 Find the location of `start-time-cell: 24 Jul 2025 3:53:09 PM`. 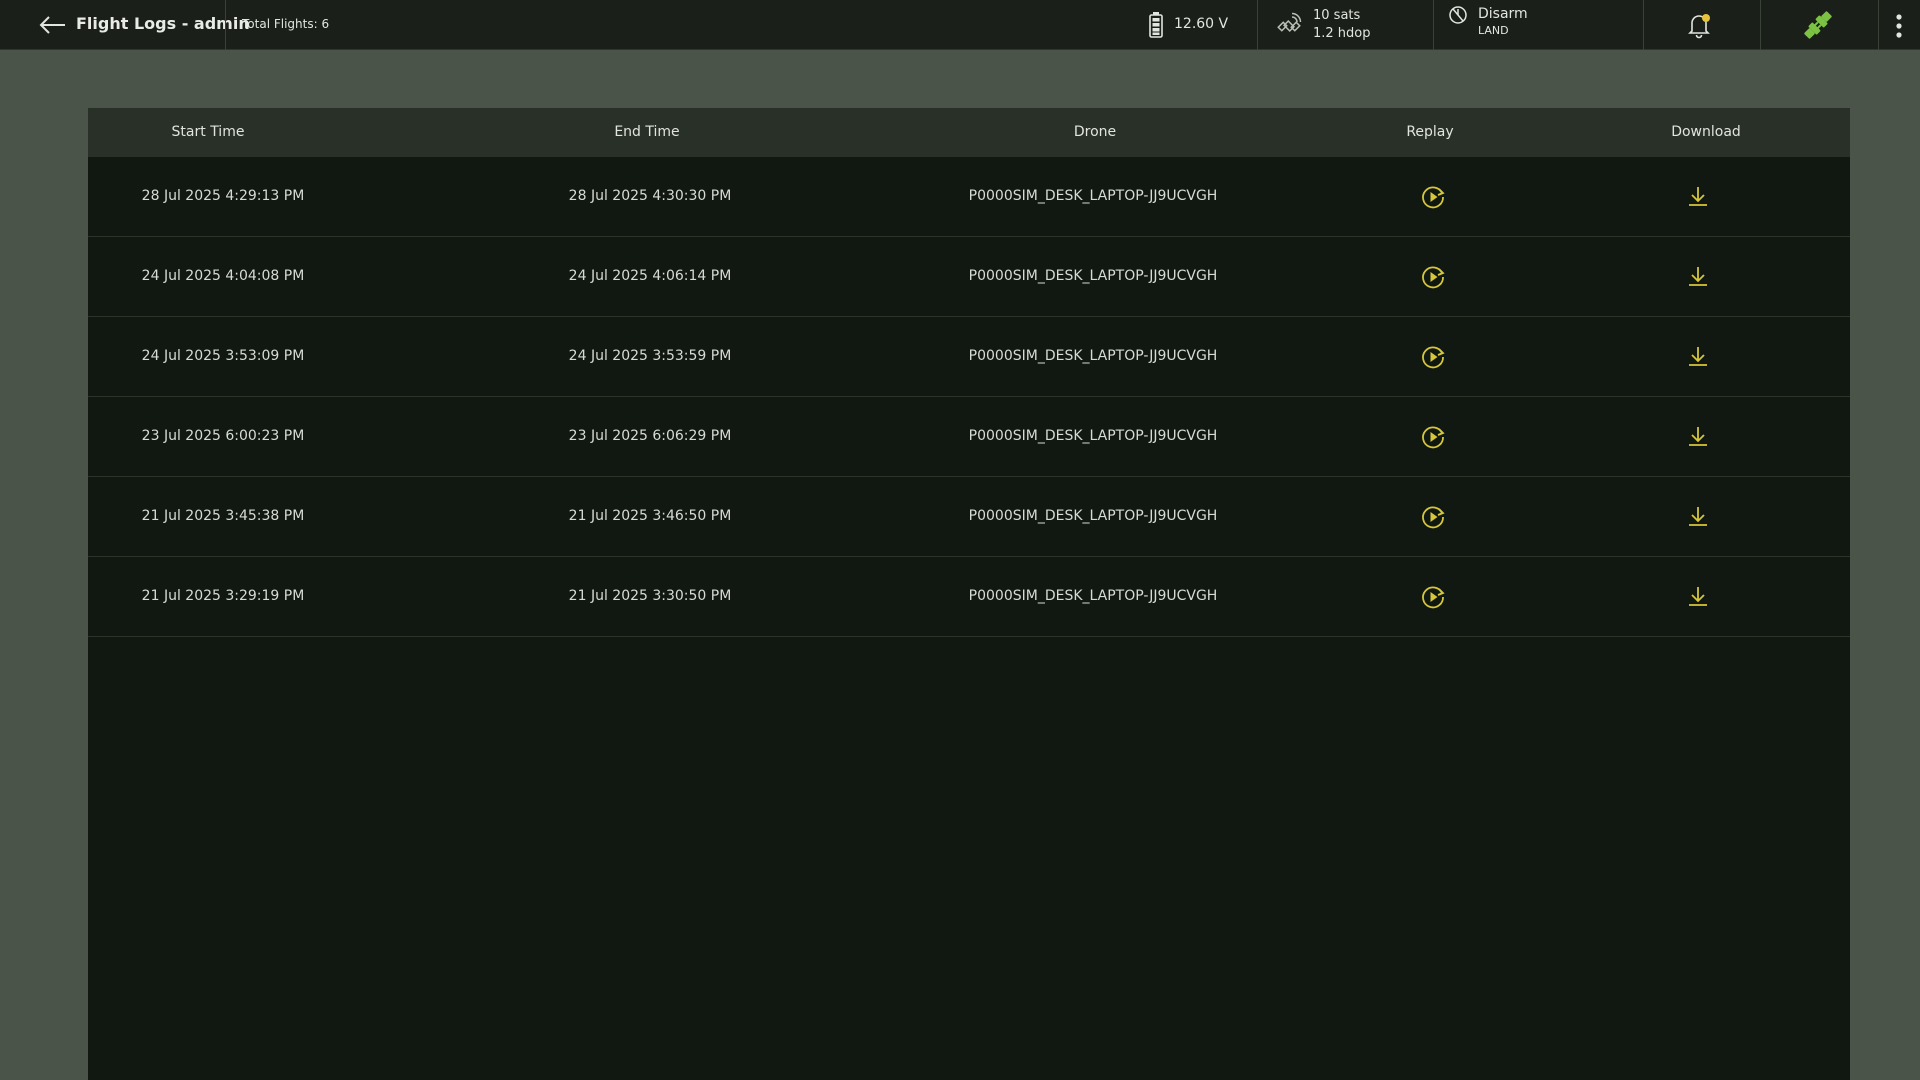

start-time-cell: 24 Jul 2025 3:53:09 PM is located at coordinates (223, 356).